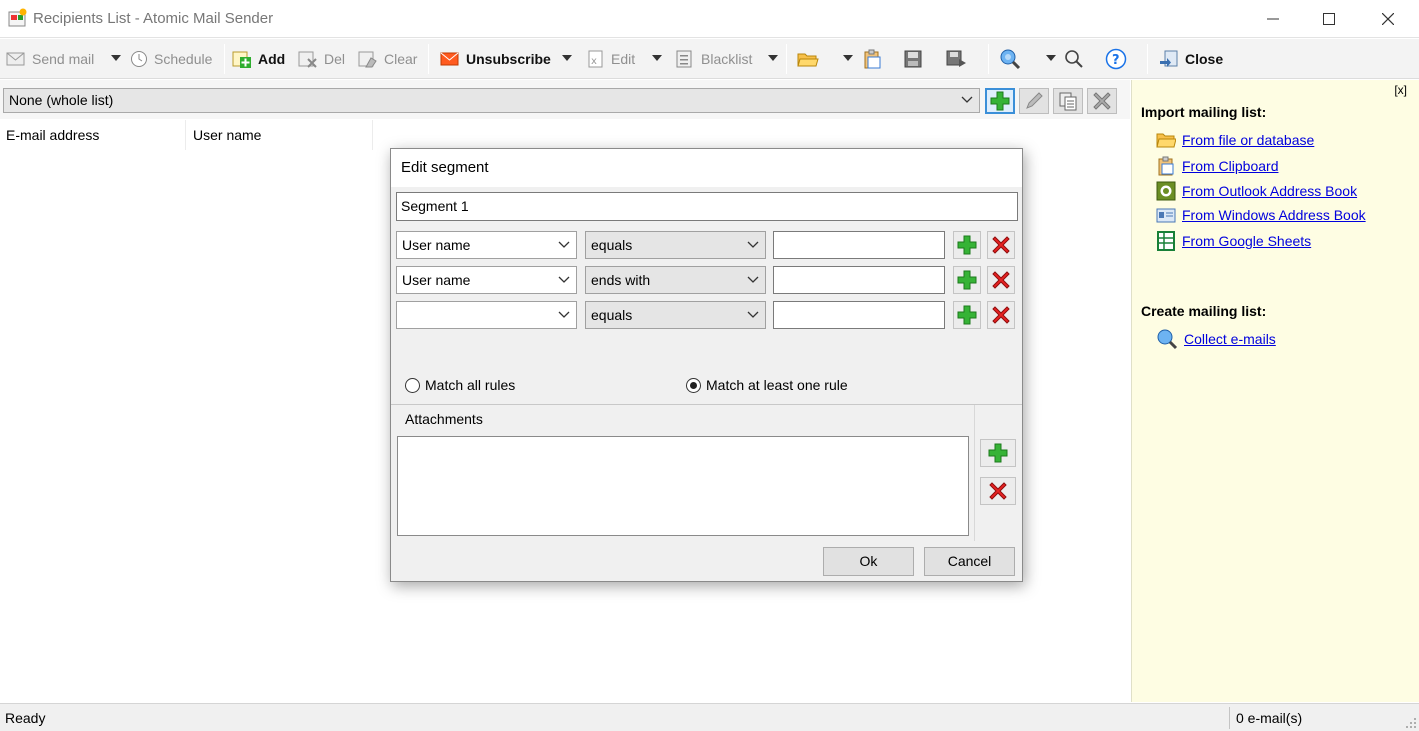 The image size is (1419, 731). I want to click on pencil-icon, so click(1034, 100).